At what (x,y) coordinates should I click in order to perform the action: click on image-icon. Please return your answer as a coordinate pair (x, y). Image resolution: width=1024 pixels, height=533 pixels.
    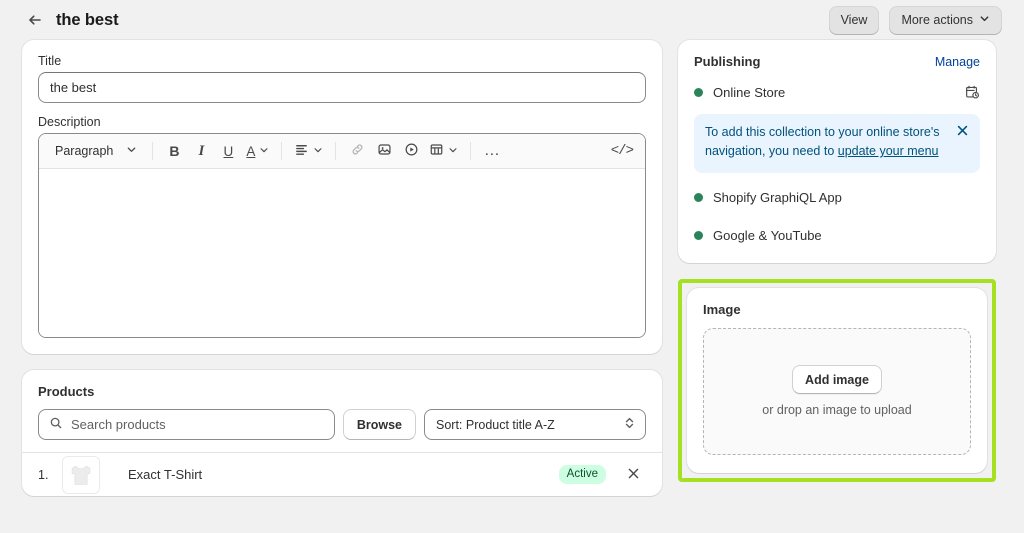
    Looking at the image, I should click on (384, 151).